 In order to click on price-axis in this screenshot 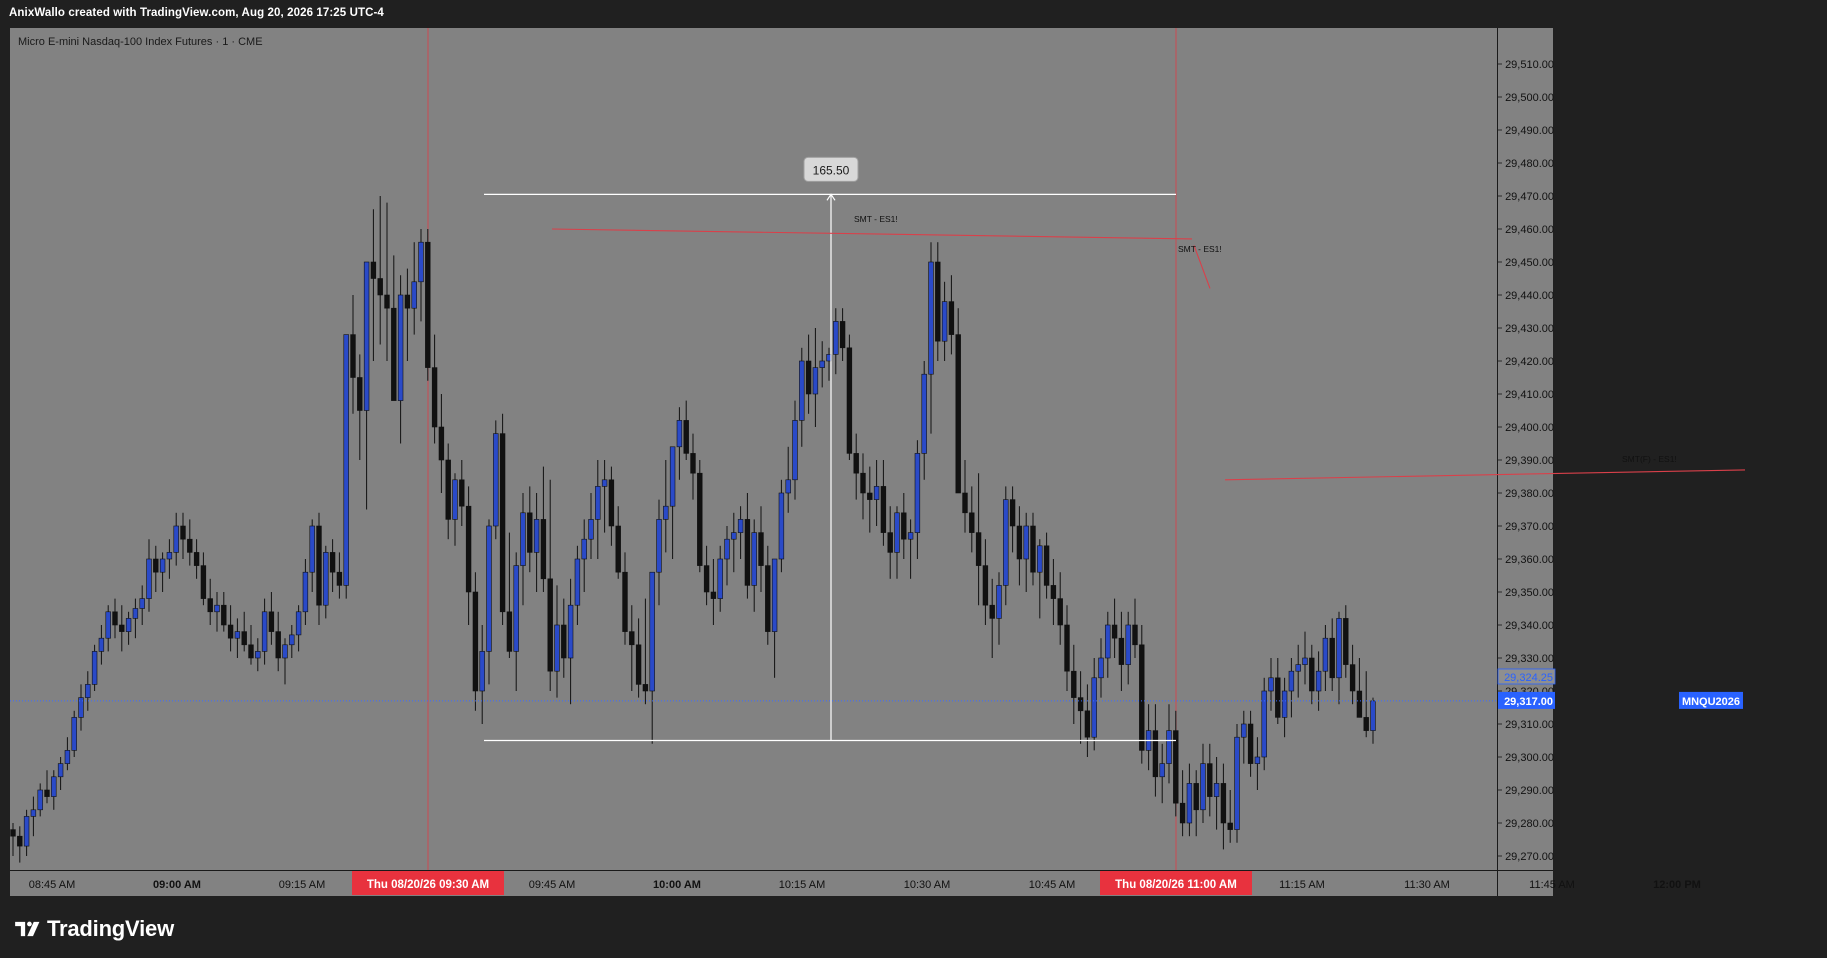, I will do `click(1525, 449)`.